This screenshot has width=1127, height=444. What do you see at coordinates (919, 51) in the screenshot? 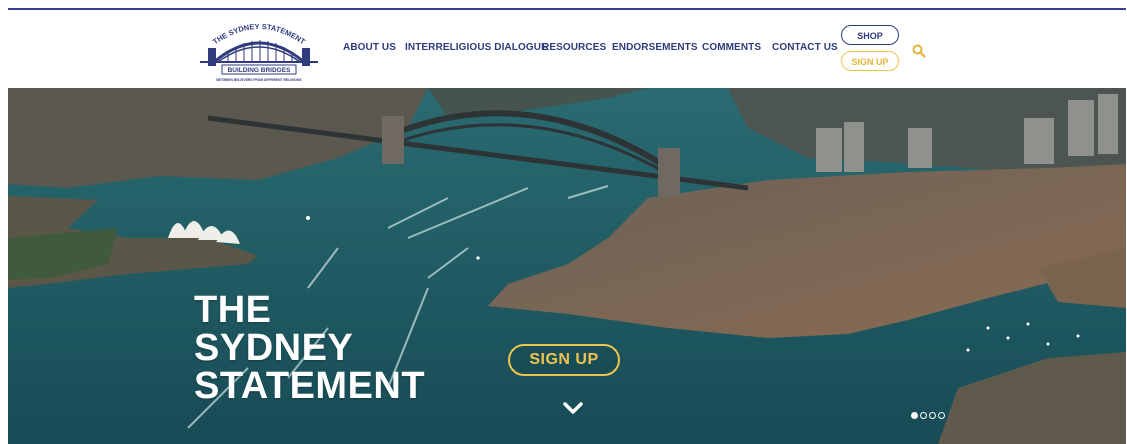
I see `search-icon` at bounding box center [919, 51].